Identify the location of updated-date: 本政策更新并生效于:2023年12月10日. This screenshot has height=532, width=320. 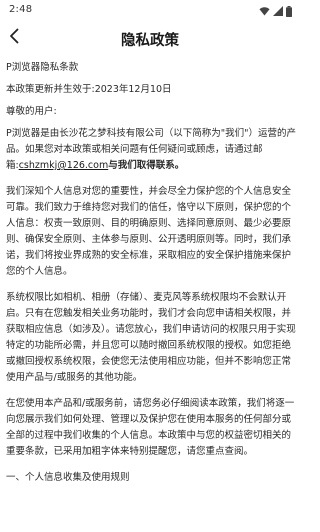
(89, 89).